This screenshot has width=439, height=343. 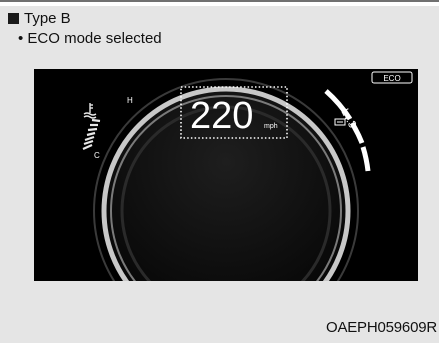 I want to click on speed-unit: mph, so click(x=271, y=126).